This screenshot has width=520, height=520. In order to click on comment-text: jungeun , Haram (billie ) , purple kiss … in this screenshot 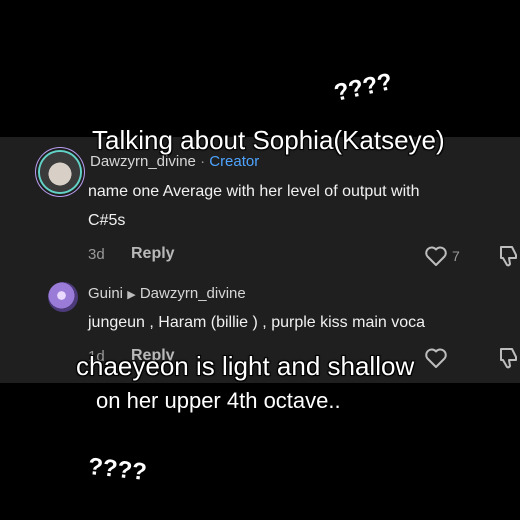, I will do `click(257, 322)`.